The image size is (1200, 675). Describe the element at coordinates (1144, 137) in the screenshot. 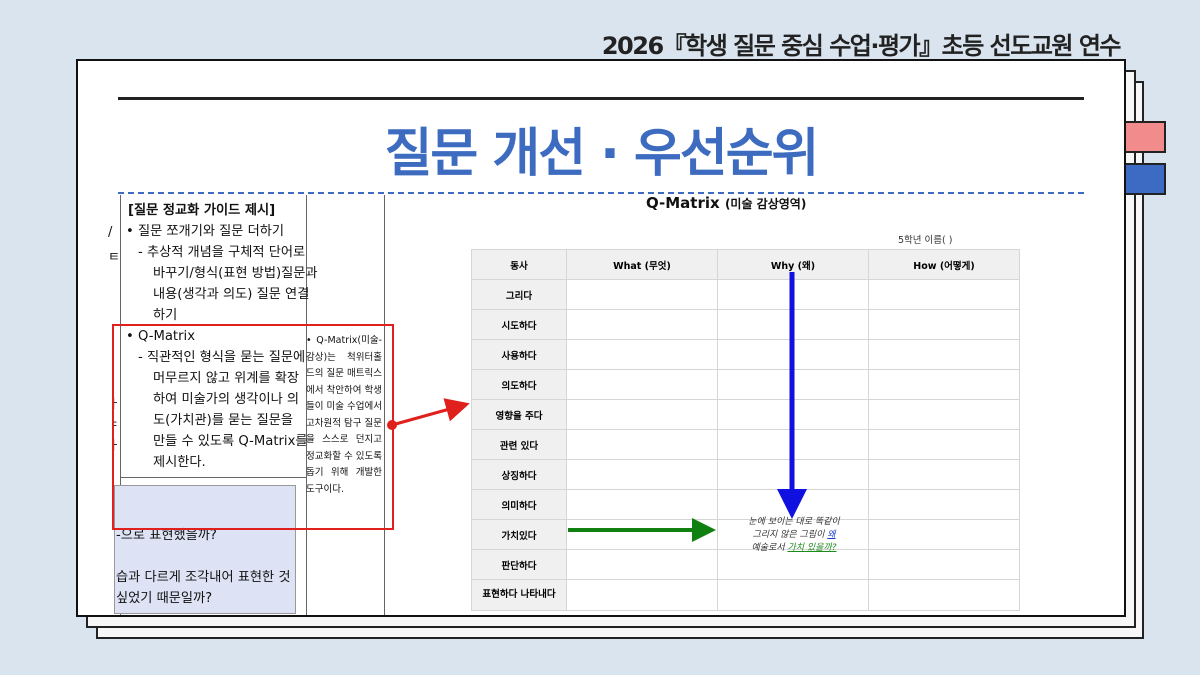

I see `red-tab` at that location.